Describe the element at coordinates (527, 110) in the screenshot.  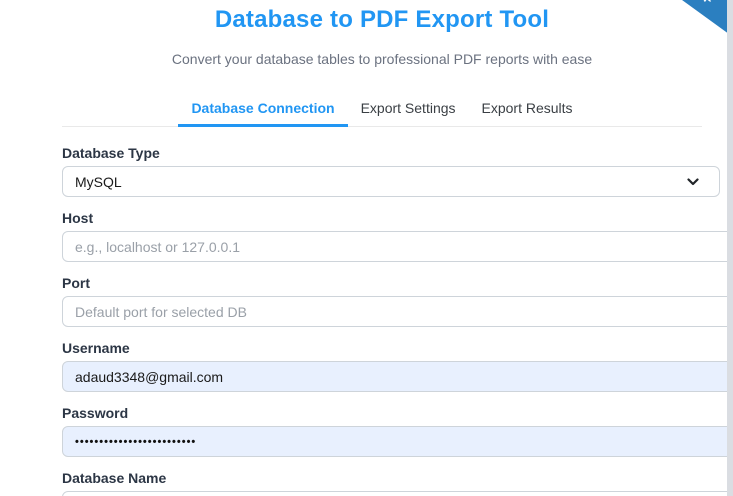
I see `tab-export-results: Export Results` at that location.